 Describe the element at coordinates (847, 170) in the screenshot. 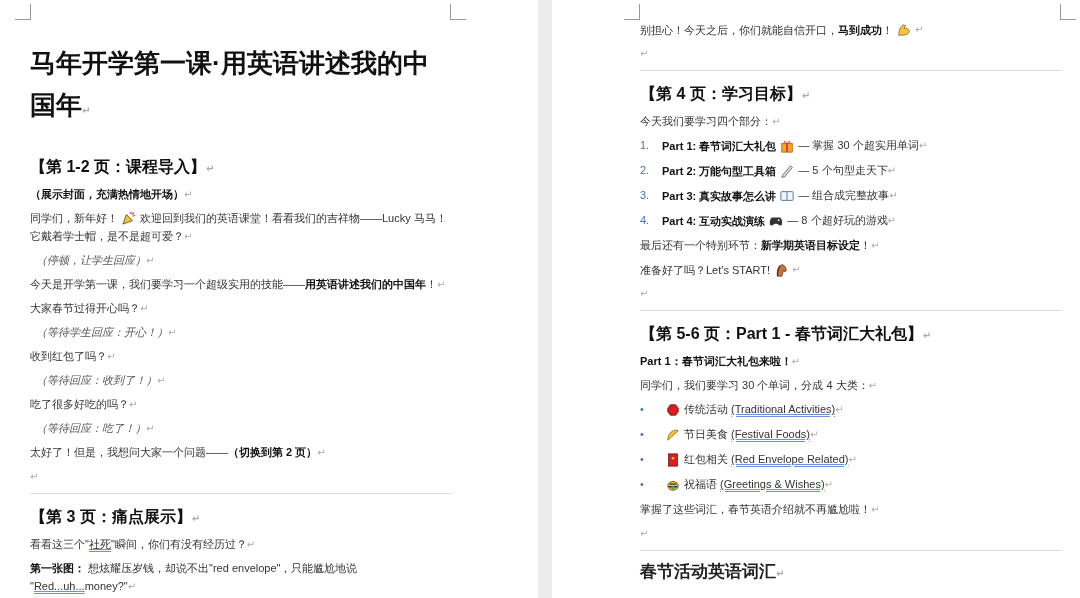

I see `list-item-text: — 5 个句型走天下↵` at that location.